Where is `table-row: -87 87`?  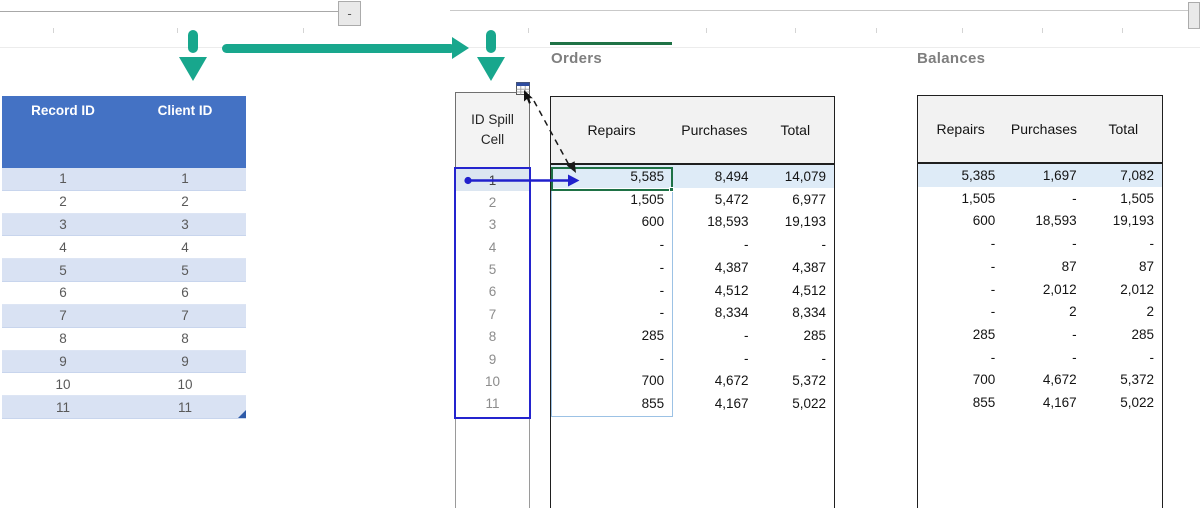
table-row: -87 87 is located at coordinates (1040, 266).